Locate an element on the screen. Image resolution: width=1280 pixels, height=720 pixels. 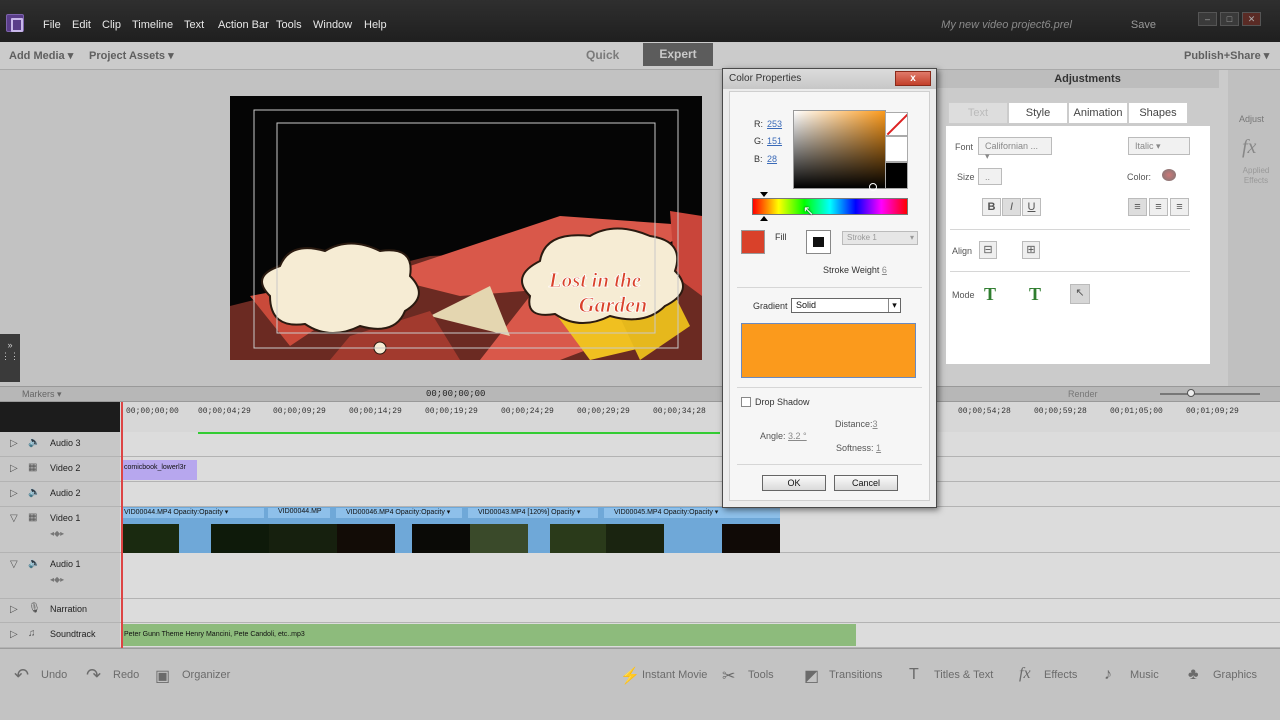
b-value: 28 is located at coordinates (772, 159).